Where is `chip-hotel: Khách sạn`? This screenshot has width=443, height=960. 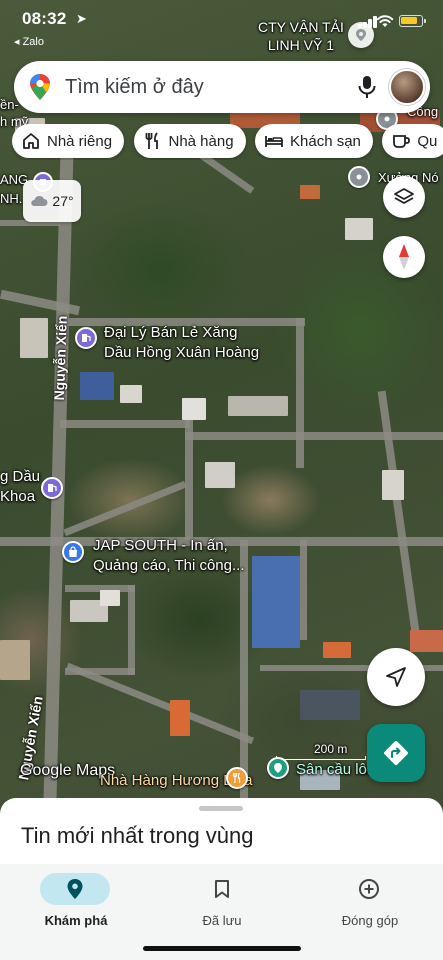 chip-hotel: Khách sạn is located at coordinates (314, 141).